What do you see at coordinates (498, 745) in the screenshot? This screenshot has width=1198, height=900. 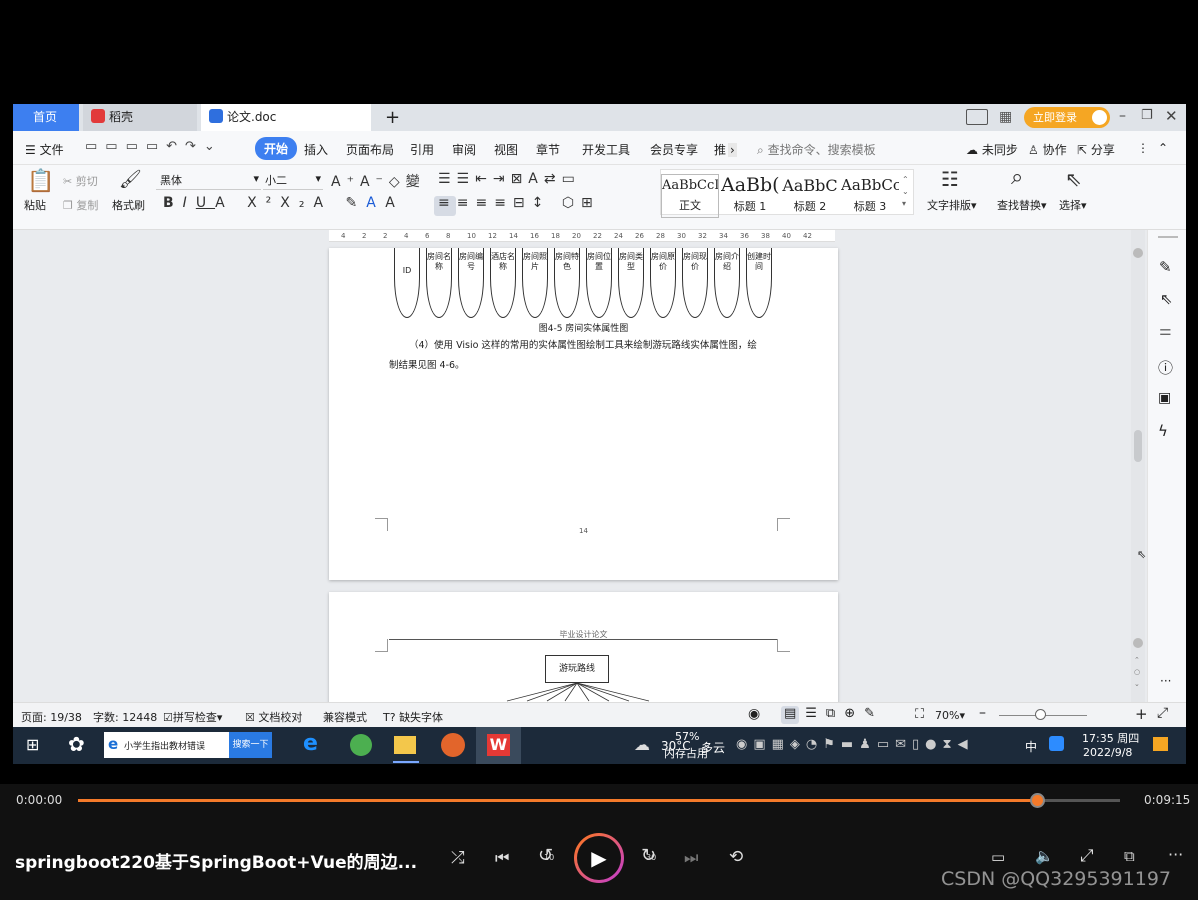 I see `wps-taskbar-item: W` at bounding box center [498, 745].